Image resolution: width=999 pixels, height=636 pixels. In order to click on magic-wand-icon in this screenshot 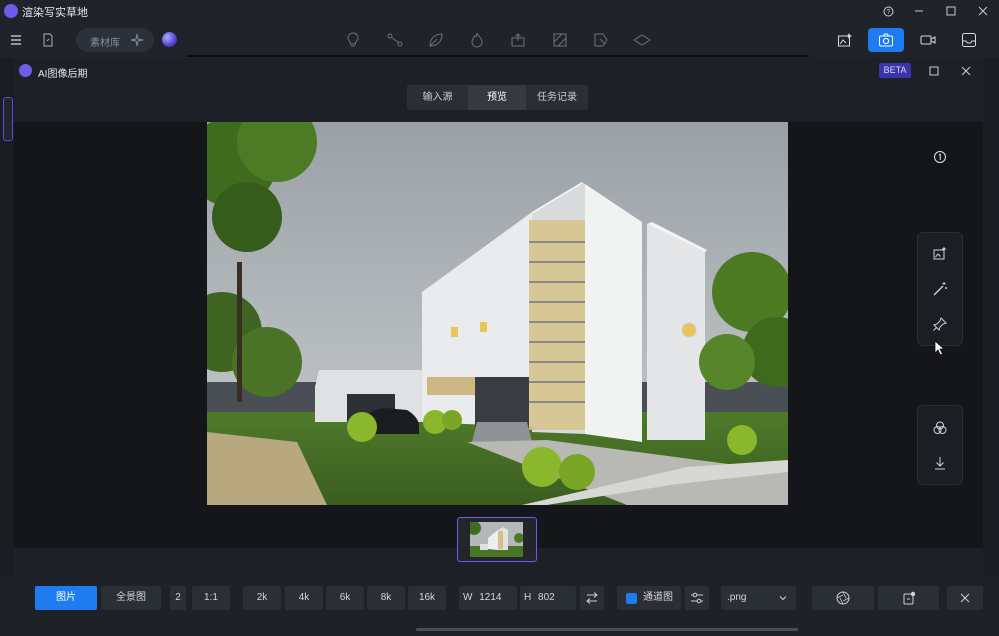, I will do `click(940, 289)`.